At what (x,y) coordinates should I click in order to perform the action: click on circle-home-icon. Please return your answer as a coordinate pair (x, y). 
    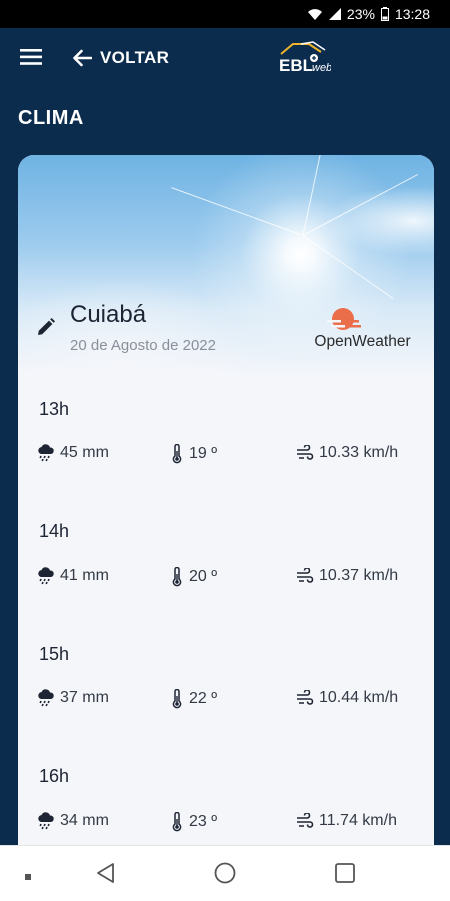
    Looking at the image, I should click on (225, 873).